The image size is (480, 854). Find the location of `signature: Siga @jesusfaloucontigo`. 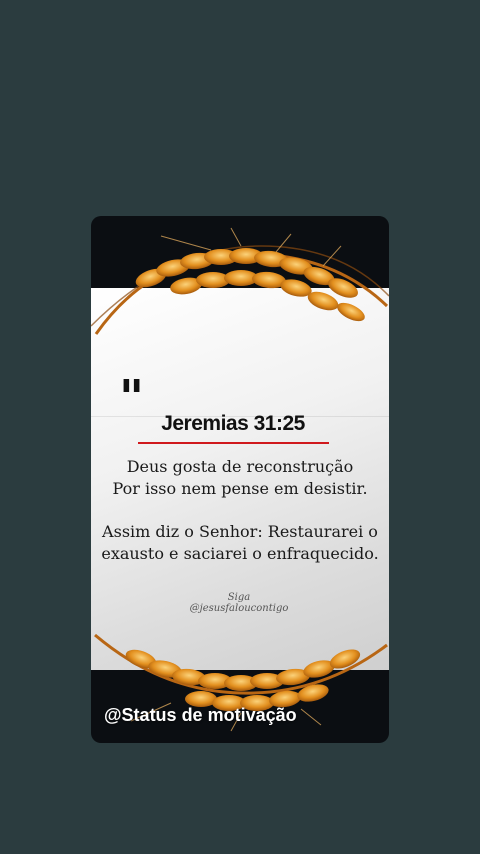

signature: Siga @jesusfaloucontigo is located at coordinates (239, 603).